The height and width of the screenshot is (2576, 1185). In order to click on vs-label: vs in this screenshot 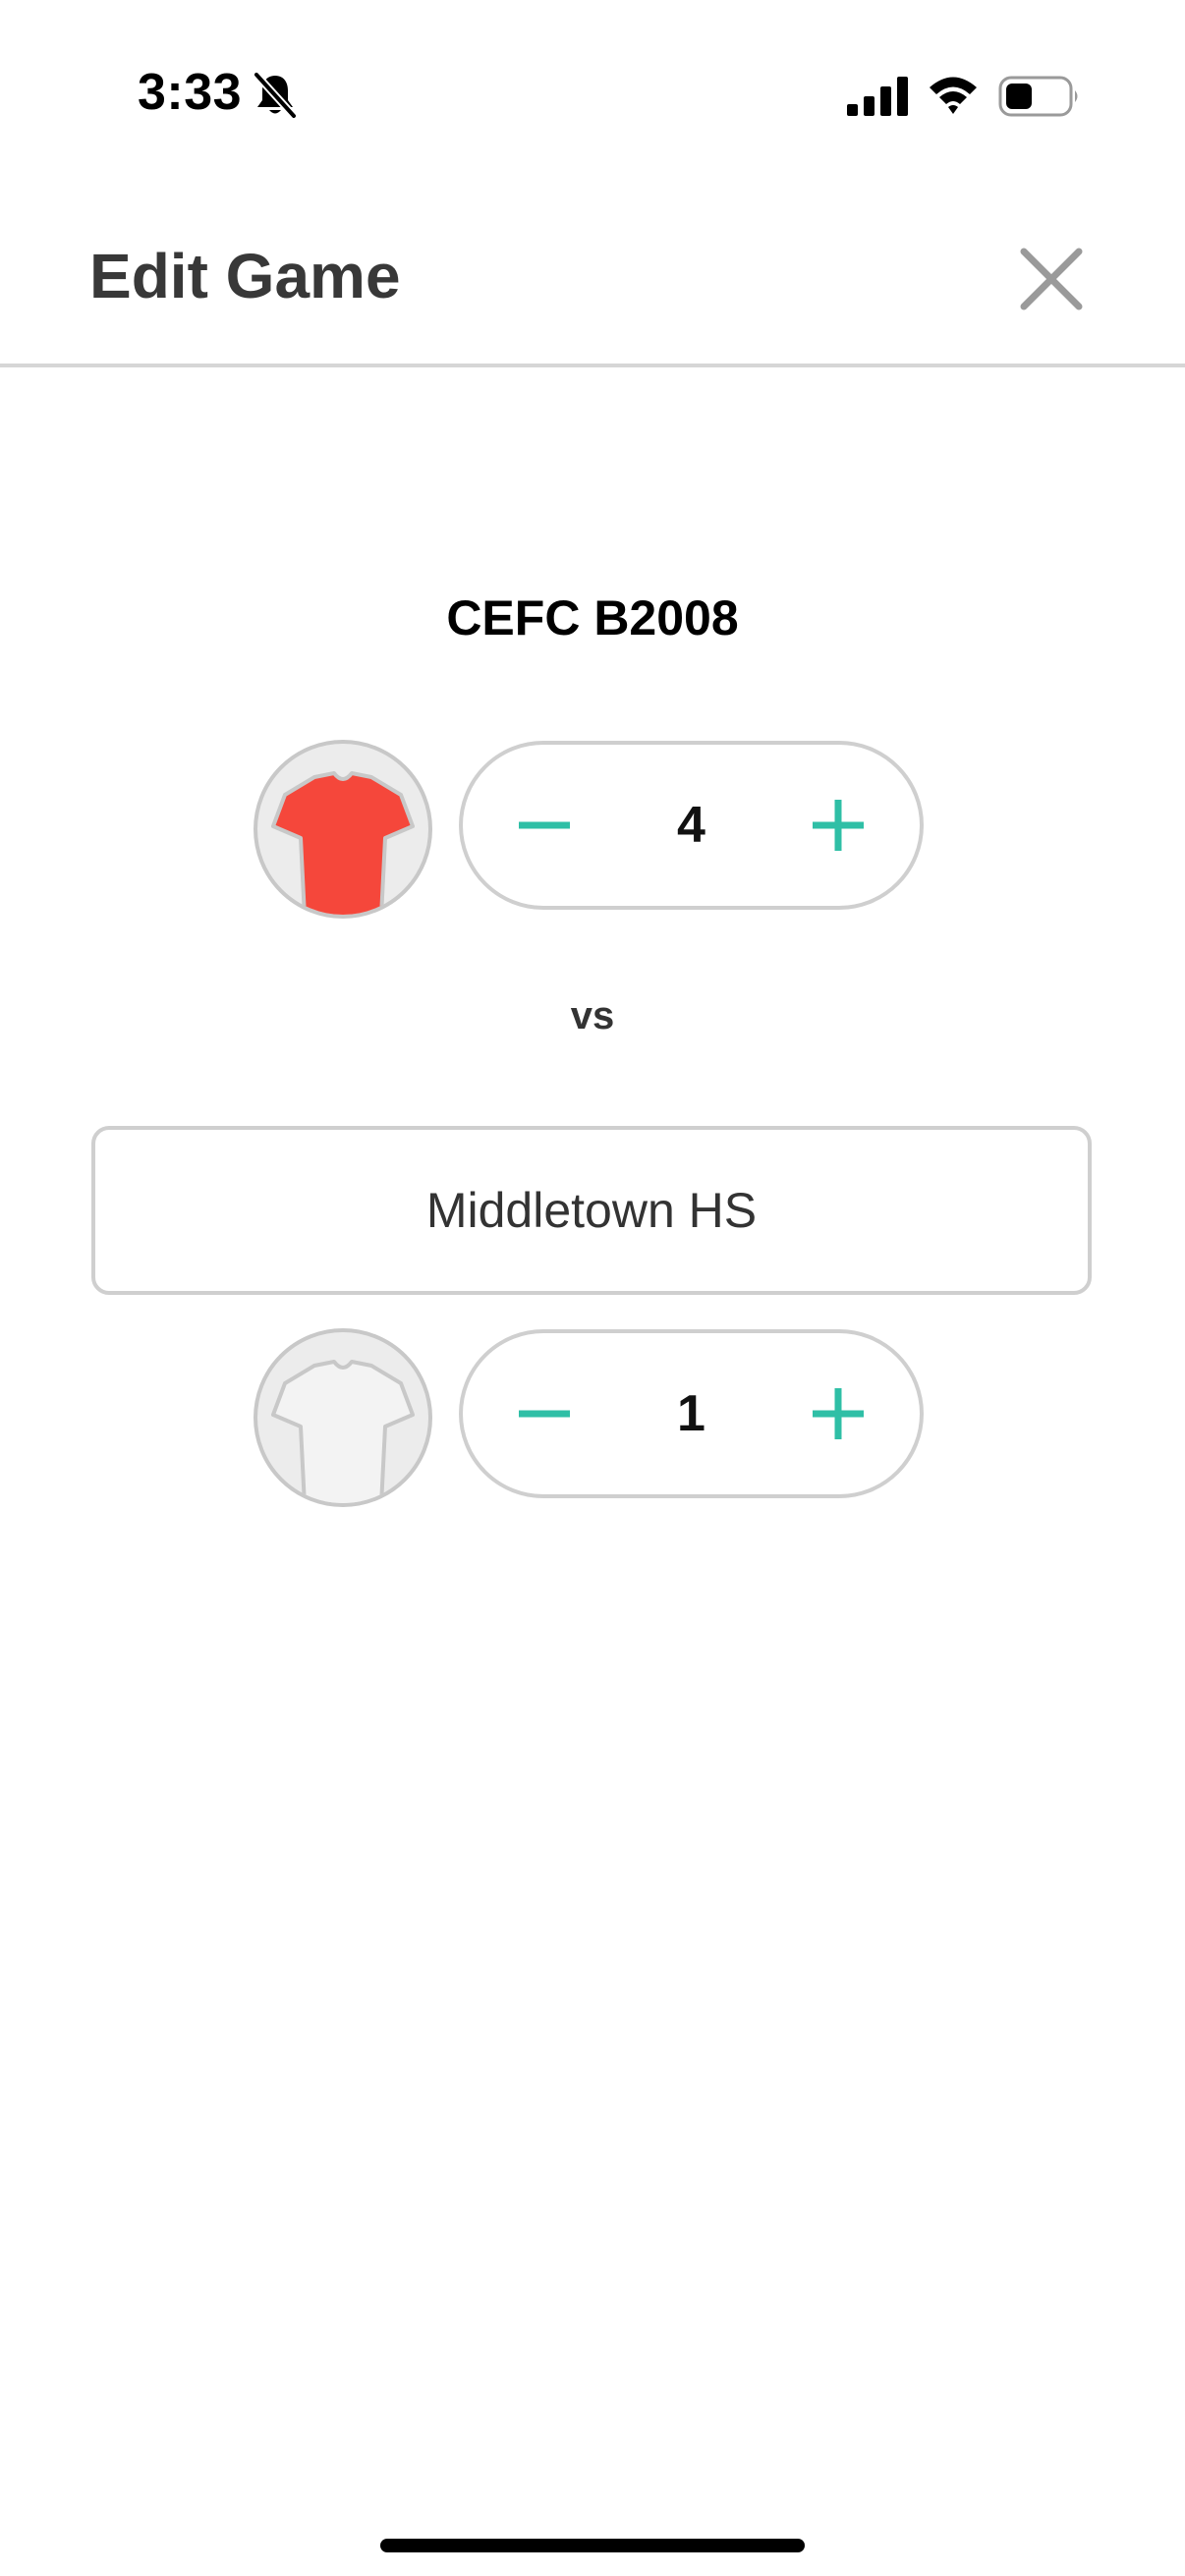, I will do `click(592, 1015)`.